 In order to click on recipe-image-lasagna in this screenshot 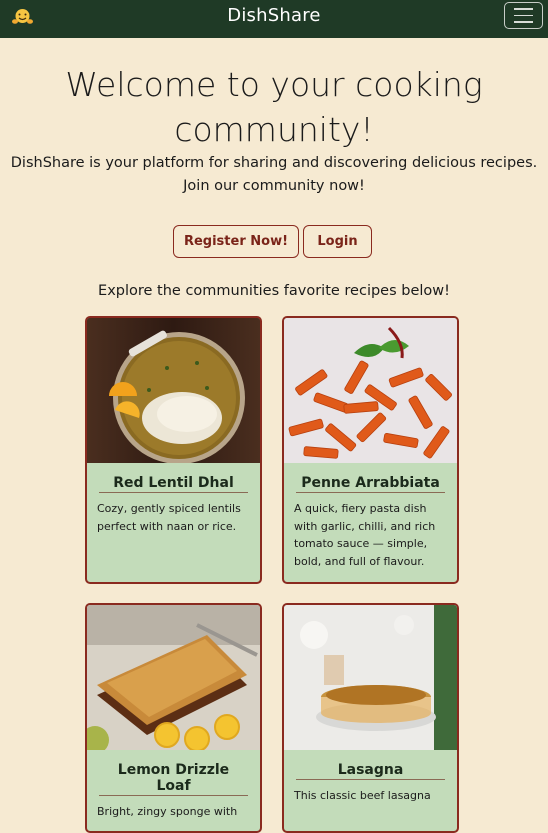, I will do `click(370, 677)`.